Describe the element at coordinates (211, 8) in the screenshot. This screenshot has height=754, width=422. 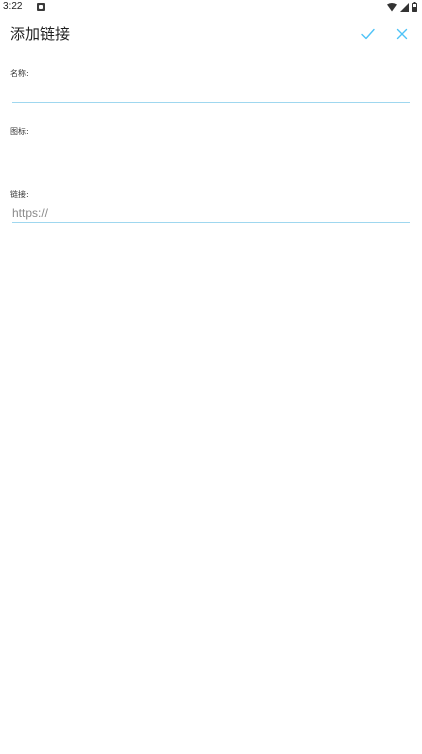
I see `status-bar: 3:22` at that location.